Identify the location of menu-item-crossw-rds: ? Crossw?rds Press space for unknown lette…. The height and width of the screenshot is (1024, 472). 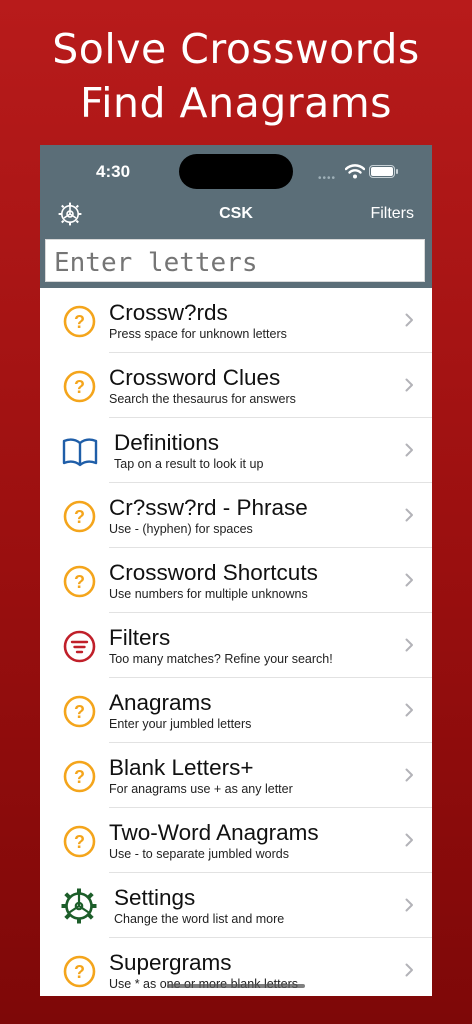
(236, 320).